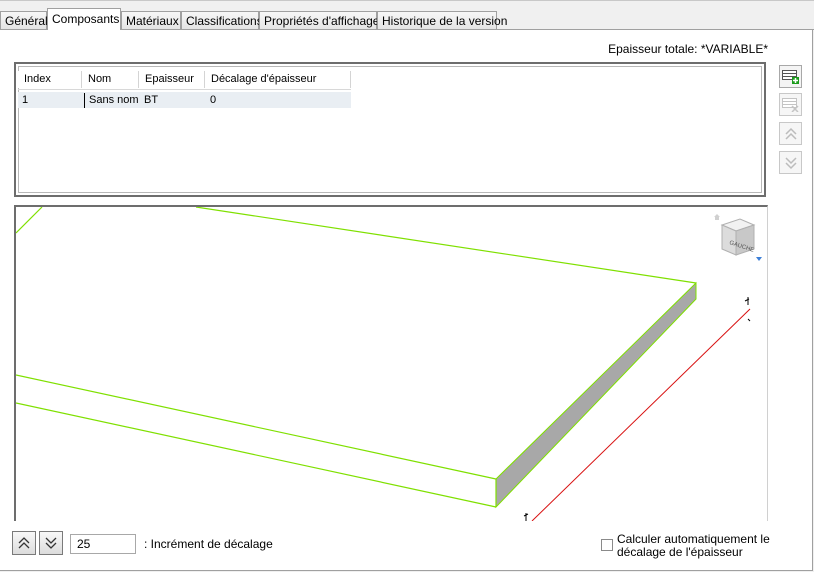  What do you see at coordinates (110, 79) in the screenshot?
I see `column-header-nom: Nom` at bounding box center [110, 79].